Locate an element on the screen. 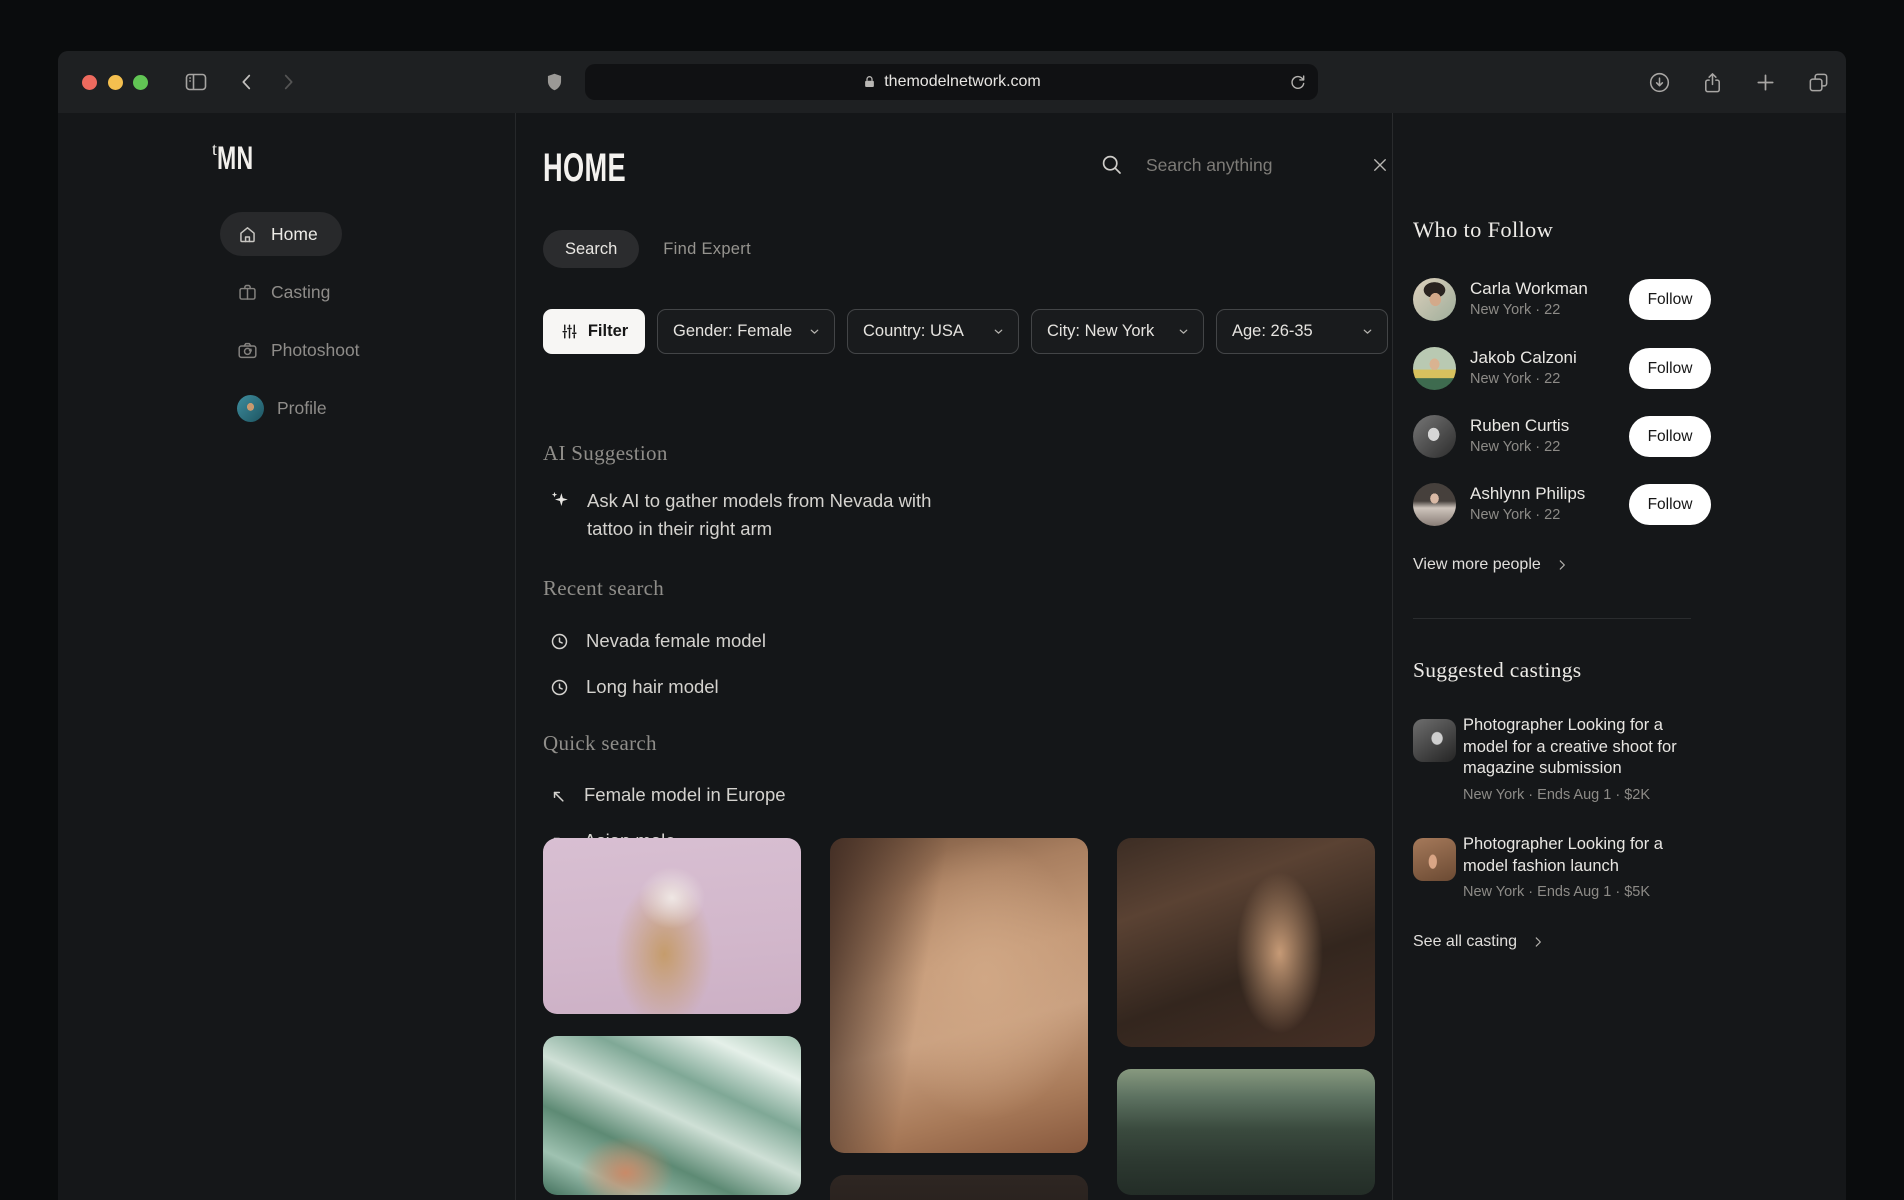 The height and width of the screenshot is (1200, 1904). photo-tile-model-dark-hair-partial is located at coordinates (959, 1187).